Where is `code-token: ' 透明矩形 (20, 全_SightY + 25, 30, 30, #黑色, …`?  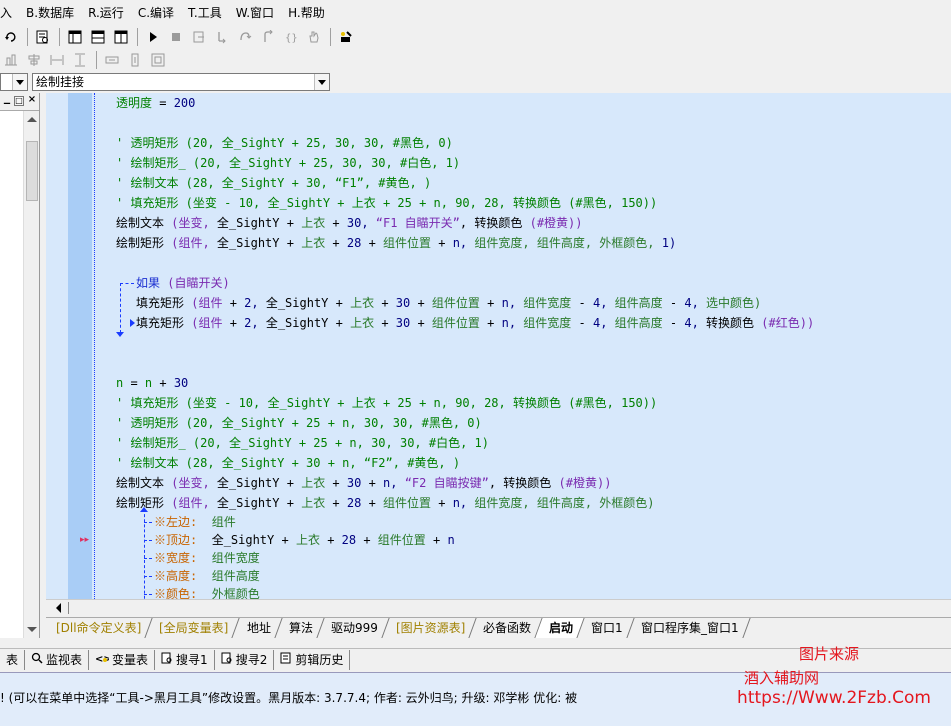
code-token: ' 透明矩形 (20, 全_SightY + 25, 30, 30, #黑色, … is located at coordinates (284, 143).